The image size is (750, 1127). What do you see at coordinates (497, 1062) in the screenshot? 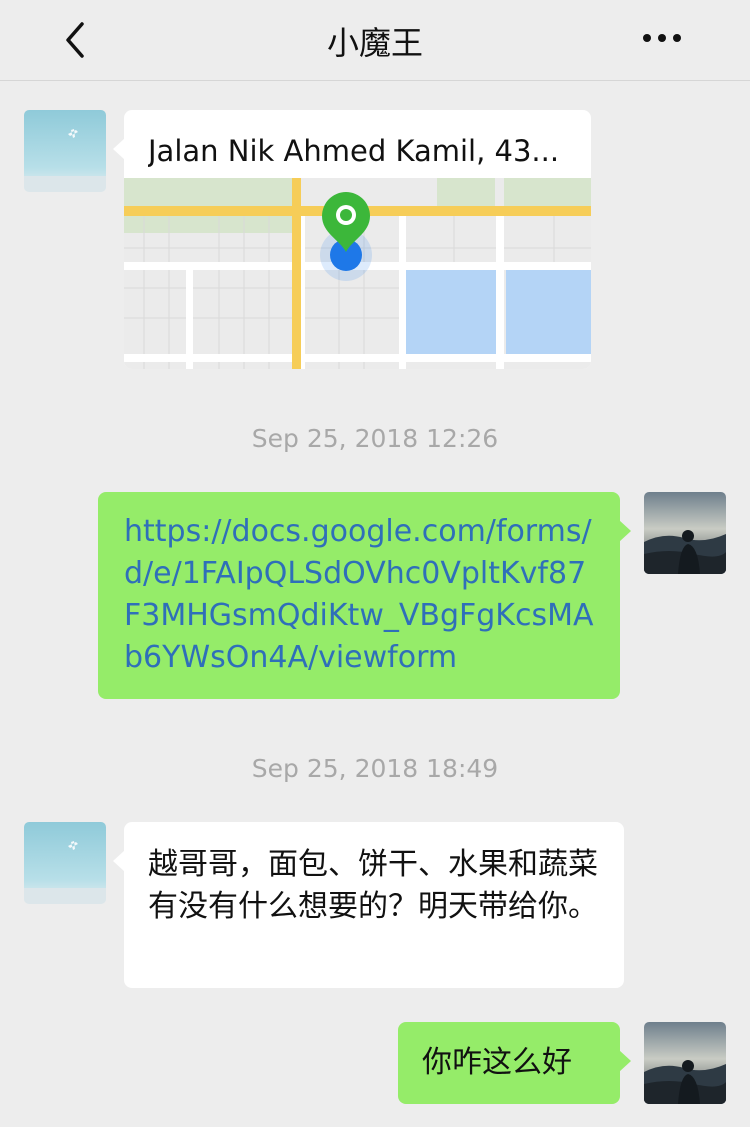
I see `message-text: 你咋这么好` at bounding box center [497, 1062].